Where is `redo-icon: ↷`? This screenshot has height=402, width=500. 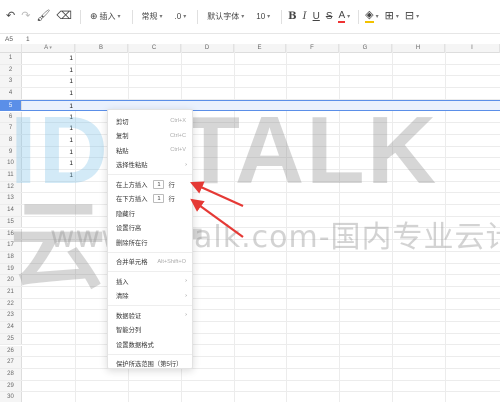 redo-icon: ↷ is located at coordinates (25, 17).